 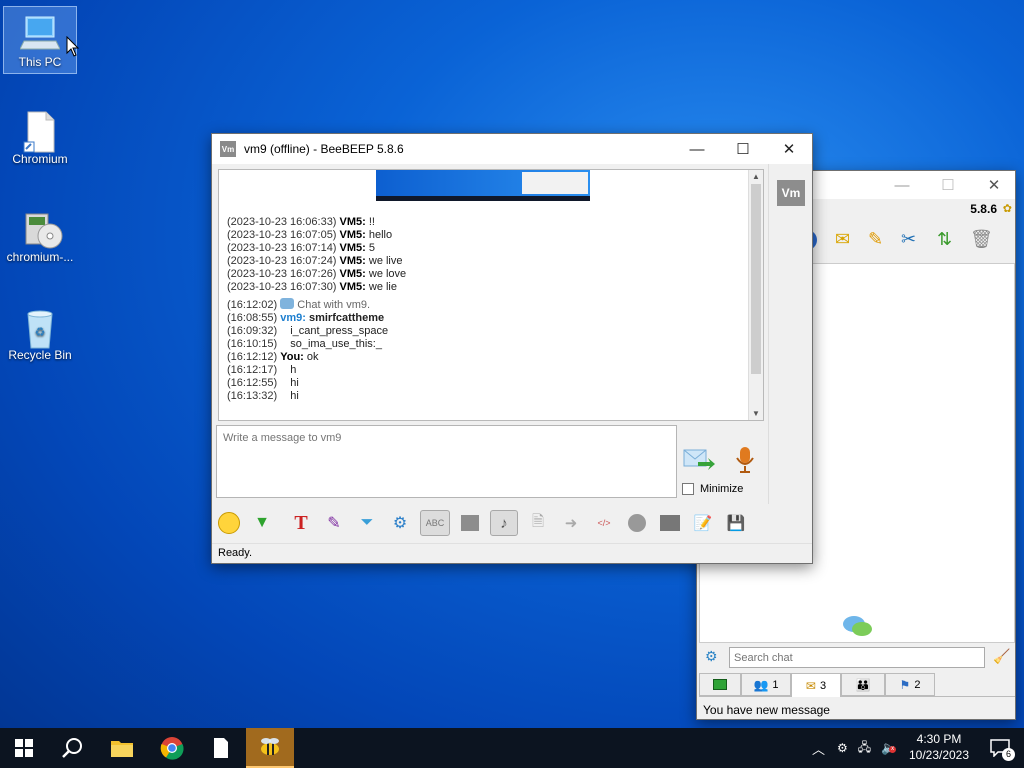 I want to click on tab-groups: 👪, so click(x=863, y=684).